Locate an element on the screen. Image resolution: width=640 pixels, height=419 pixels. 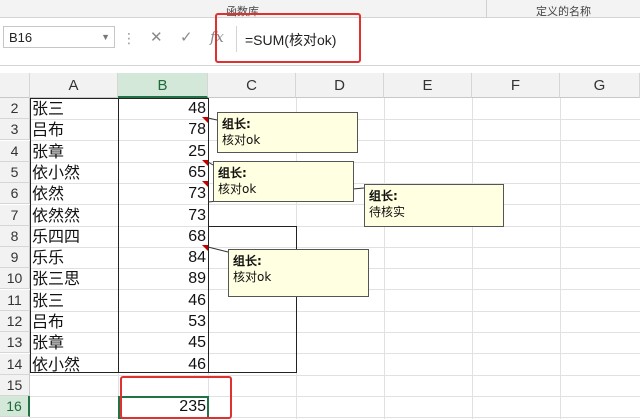
comment-box: 组长: 待核实 is located at coordinates (434, 205).